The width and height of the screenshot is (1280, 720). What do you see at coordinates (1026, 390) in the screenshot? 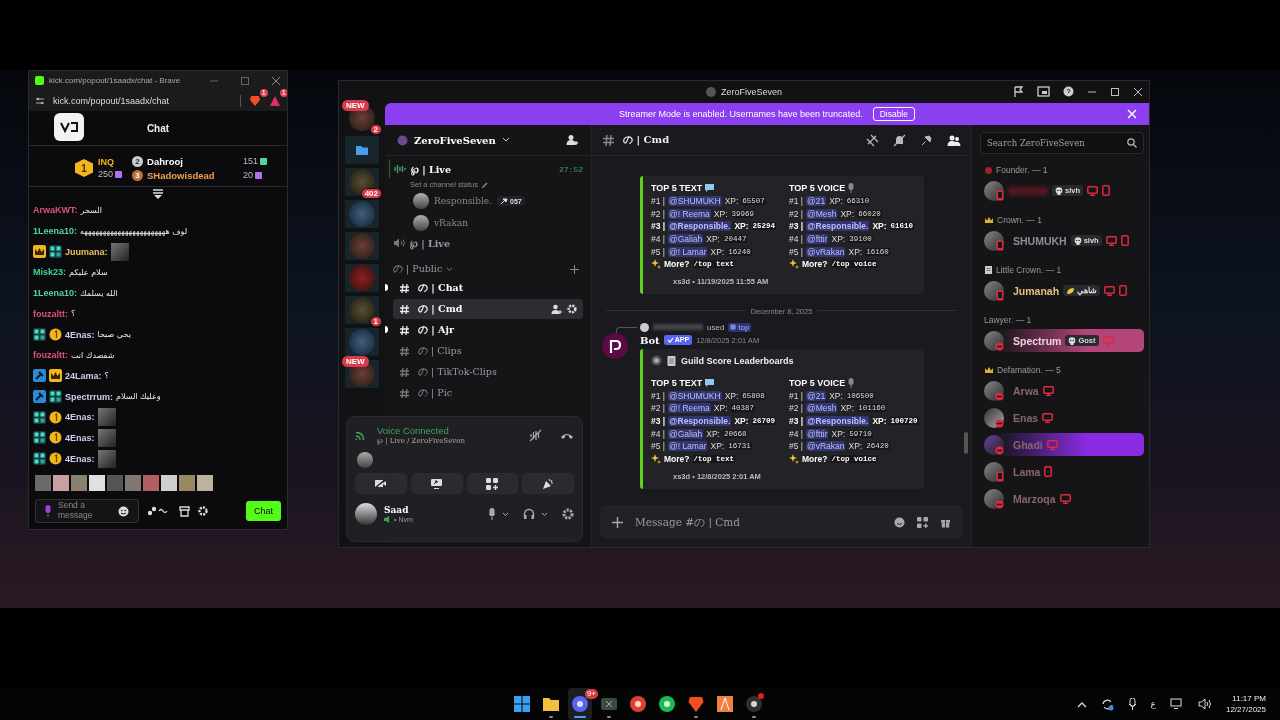
I see `member-name: Arwa` at bounding box center [1026, 390].